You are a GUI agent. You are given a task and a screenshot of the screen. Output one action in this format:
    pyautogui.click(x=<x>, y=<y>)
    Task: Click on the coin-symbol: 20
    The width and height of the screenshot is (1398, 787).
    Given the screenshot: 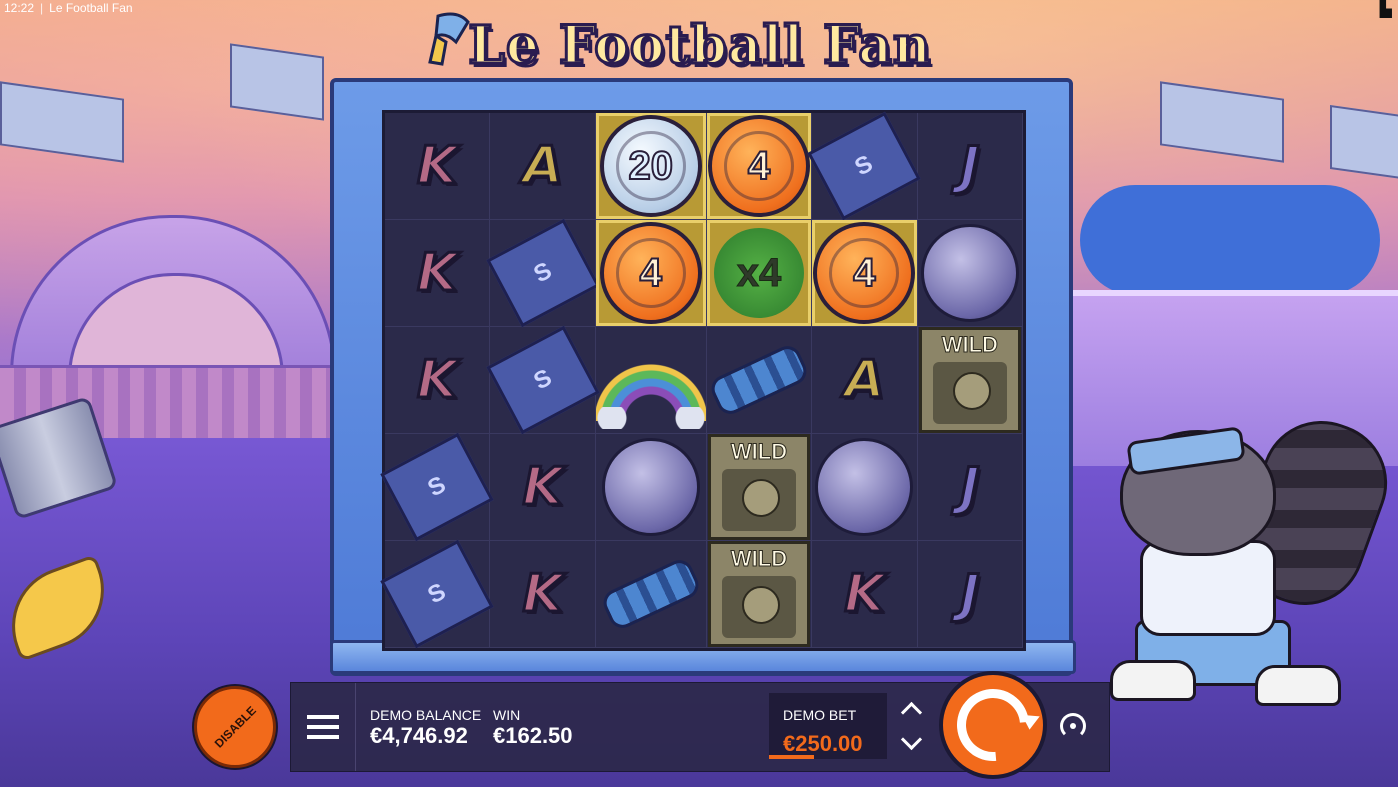 What is the action you would take?
    pyautogui.click(x=650, y=166)
    